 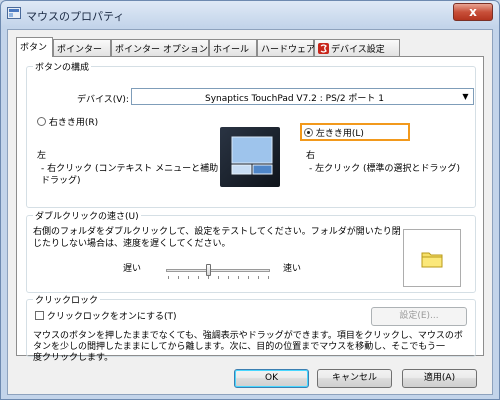 I want to click on tab-buttons: ボタン, so click(x=34, y=47).